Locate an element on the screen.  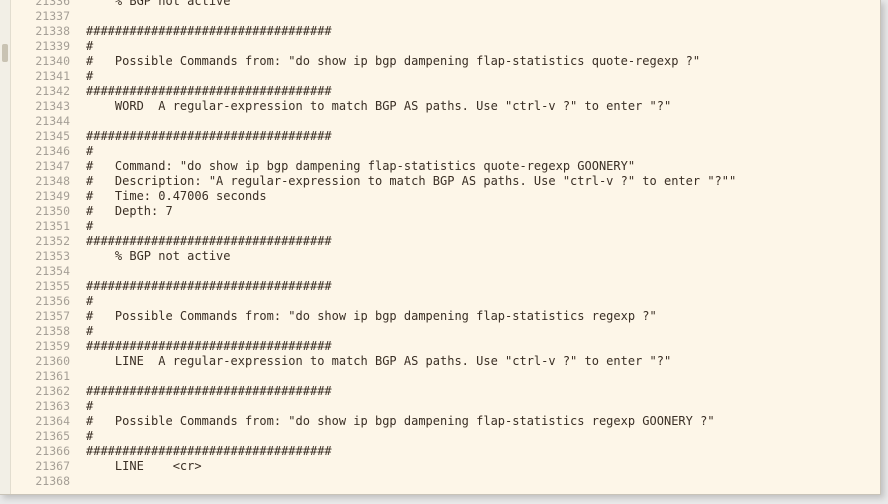
code-line: 21361 is located at coordinates (446, 376).